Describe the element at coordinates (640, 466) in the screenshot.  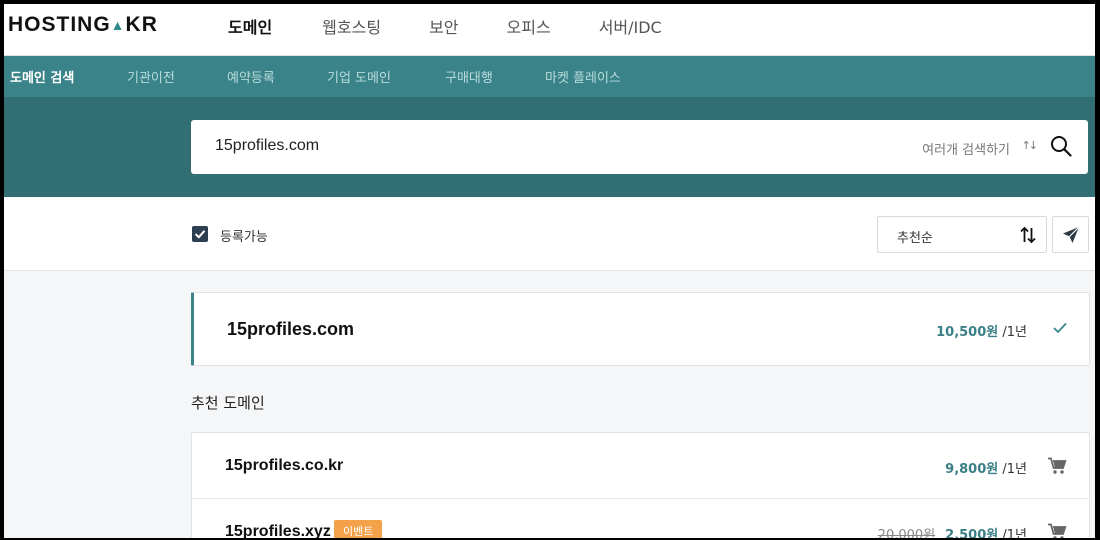
I see `list-item: 15profiles.co.kr 9,800원 /1년` at that location.